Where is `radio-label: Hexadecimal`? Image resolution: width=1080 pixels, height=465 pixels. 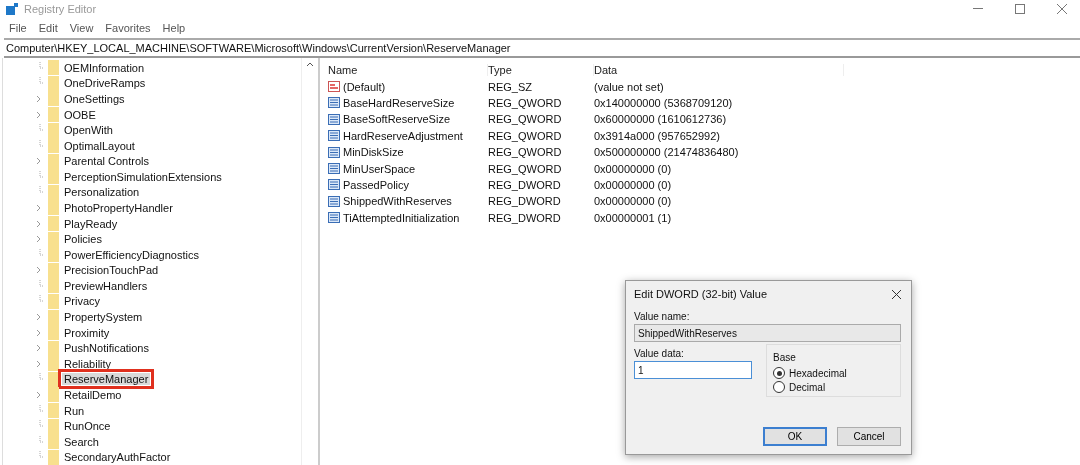 radio-label: Hexadecimal is located at coordinates (818, 373).